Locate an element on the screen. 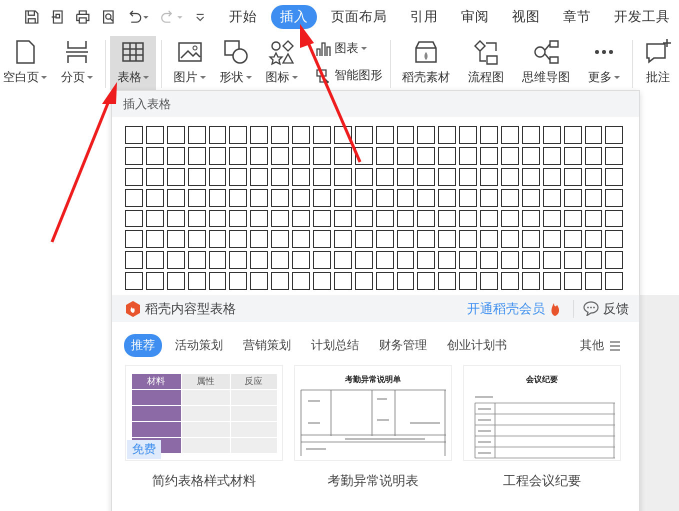  ribbon-button: 批注 is located at coordinates (658, 63).